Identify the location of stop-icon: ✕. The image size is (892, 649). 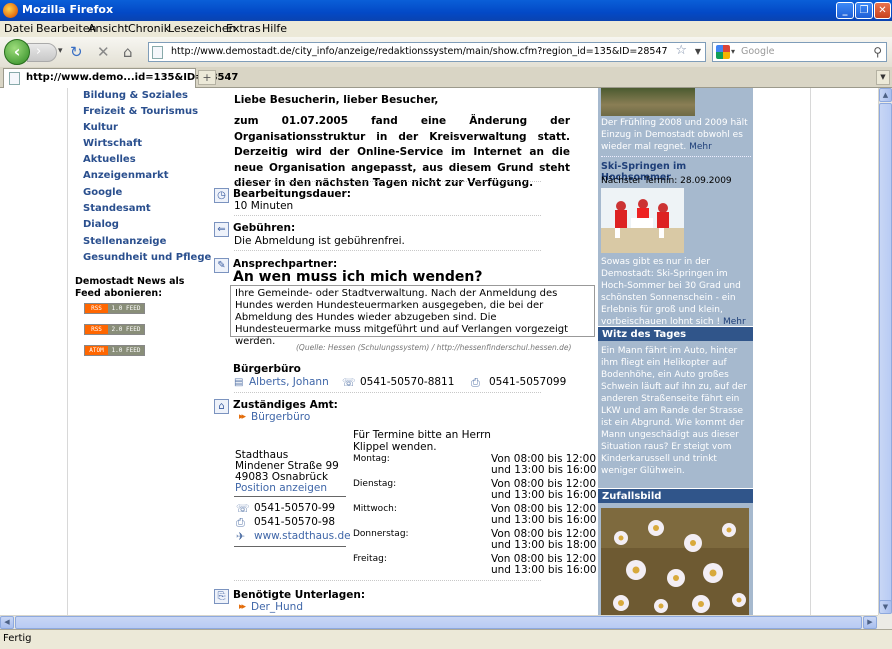
(103, 52).